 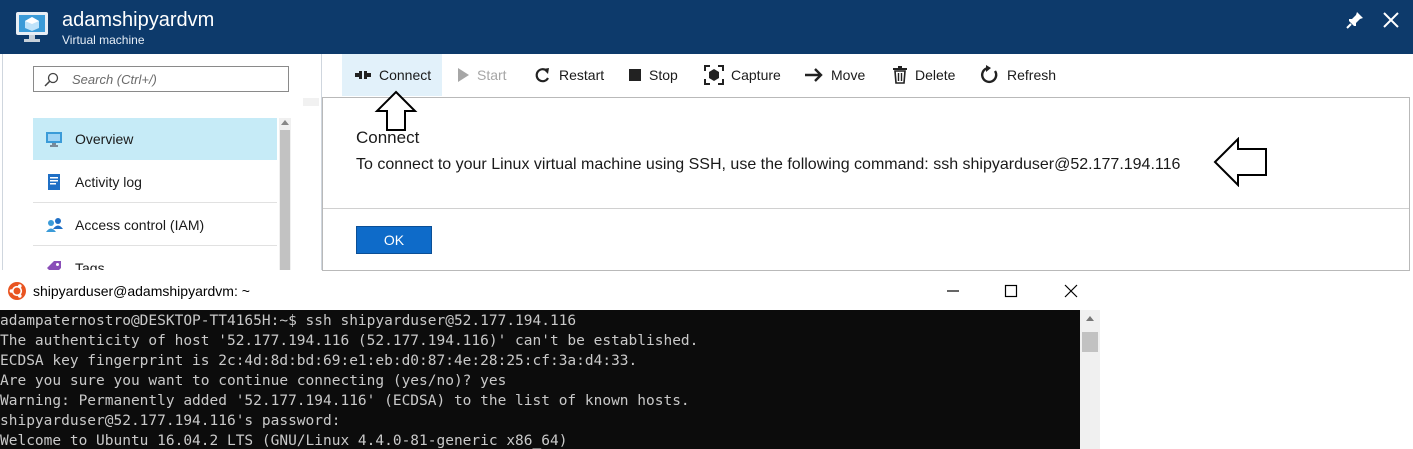 What do you see at coordinates (103, 40) in the screenshot?
I see `blade-subtitle: Virtual machine` at bounding box center [103, 40].